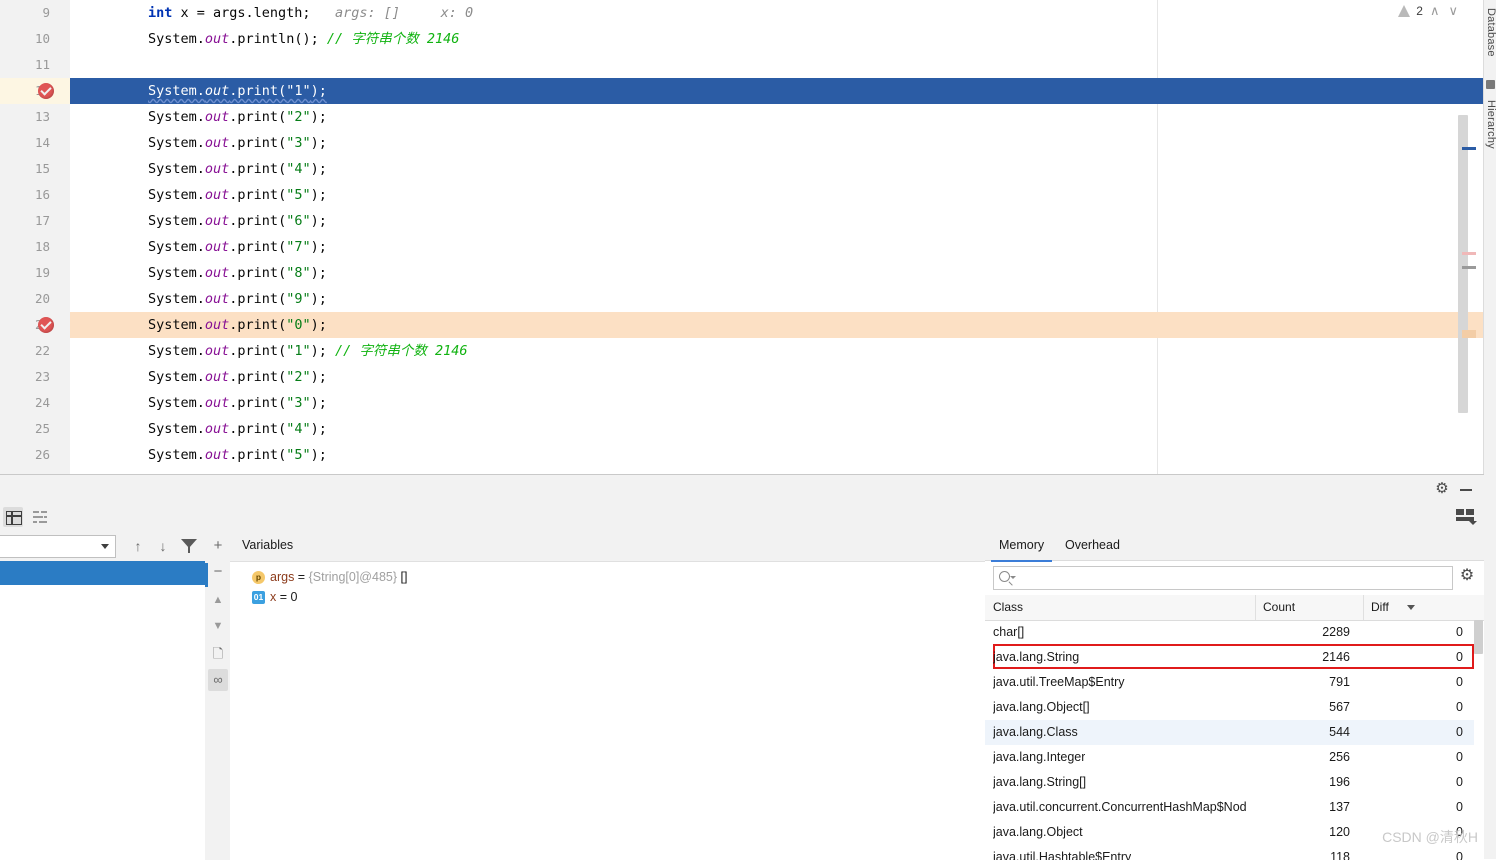 Image resolution: width=1496 pixels, height=860 pixels. What do you see at coordinates (742, 429) in the screenshot?
I see `editor-line: 25 System.out.print("4");` at bounding box center [742, 429].